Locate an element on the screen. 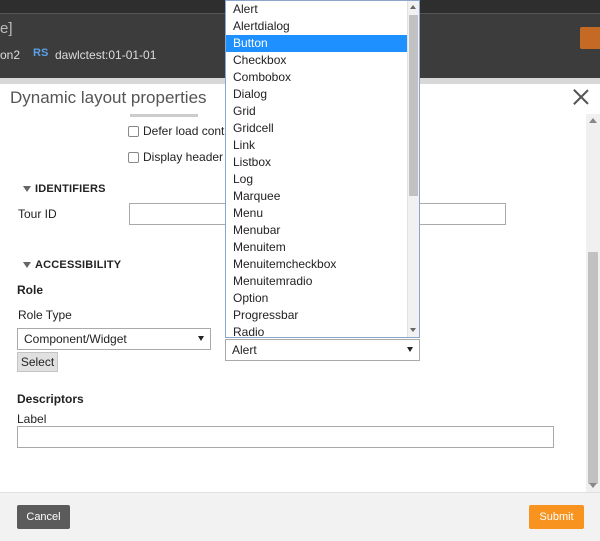 The width and height of the screenshot is (600, 541). accessibility-section-toggle: ACCESSIBILITY is located at coordinates (72, 265).